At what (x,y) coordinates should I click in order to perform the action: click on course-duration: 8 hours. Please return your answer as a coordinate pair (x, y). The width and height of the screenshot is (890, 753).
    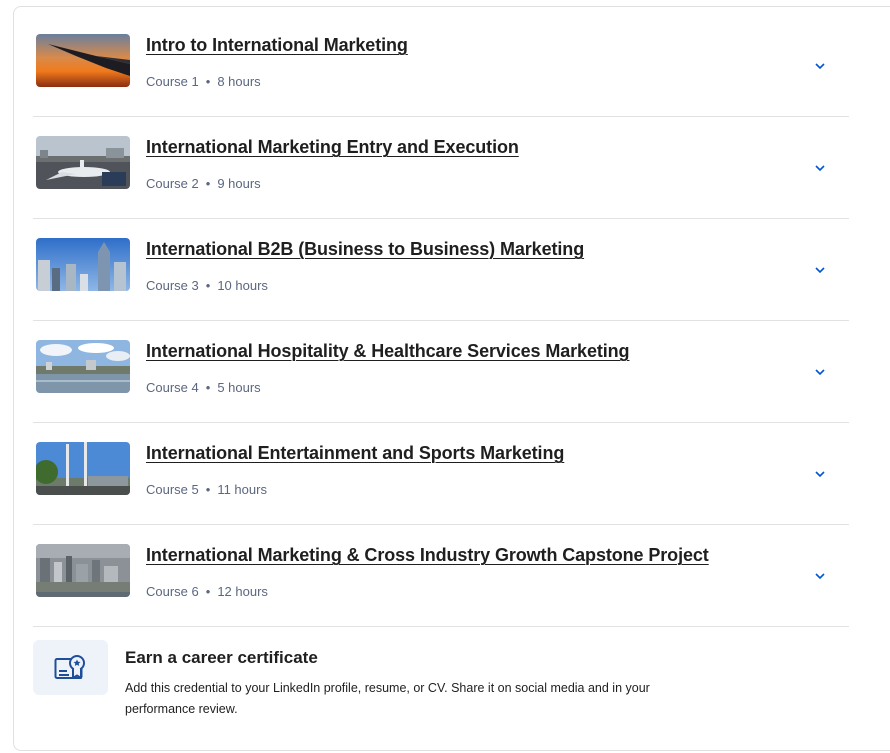
    Looking at the image, I should click on (239, 81).